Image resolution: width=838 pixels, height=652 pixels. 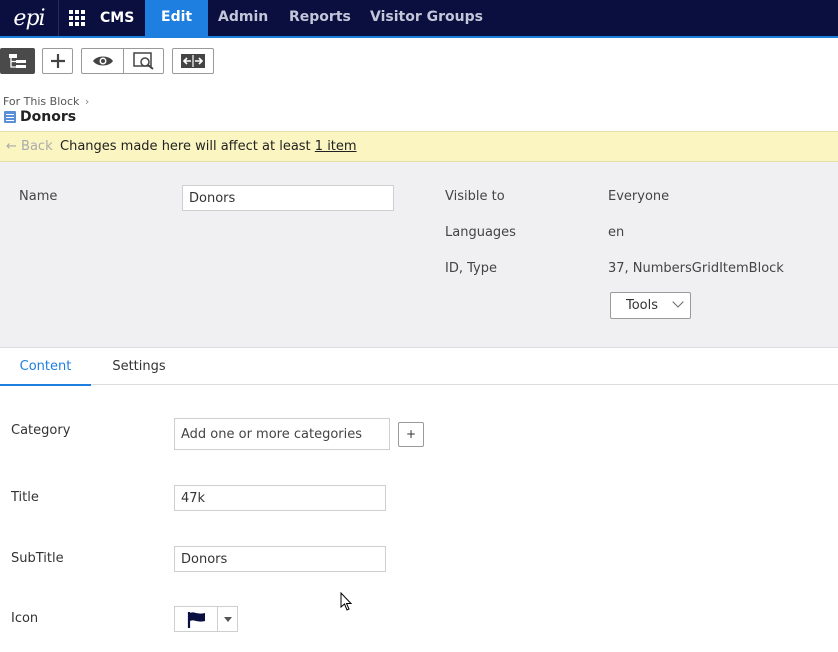 What do you see at coordinates (642, 305) in the screenshot?
I see `tools-label: Tools` at bounding box center [642, 305].